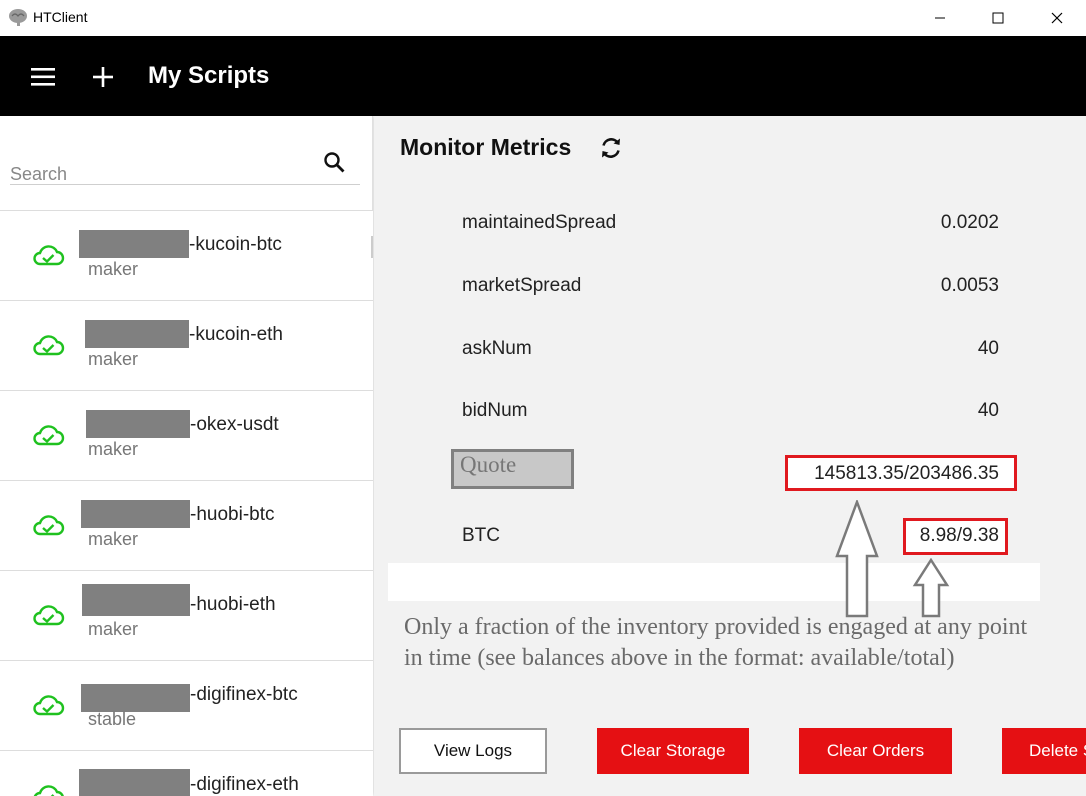 This screenshot has width=1086, height=796. I want to click on close-button, so click(1057, 18).